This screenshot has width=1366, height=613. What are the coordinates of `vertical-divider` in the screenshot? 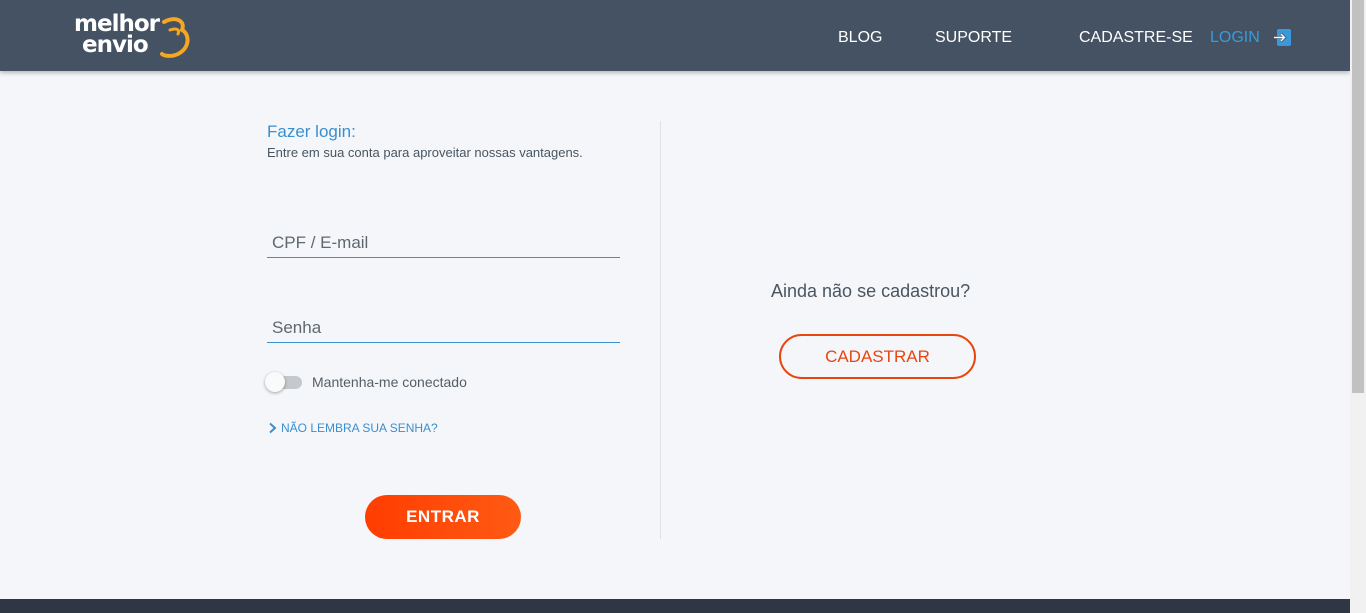 It's located at (660, 330).